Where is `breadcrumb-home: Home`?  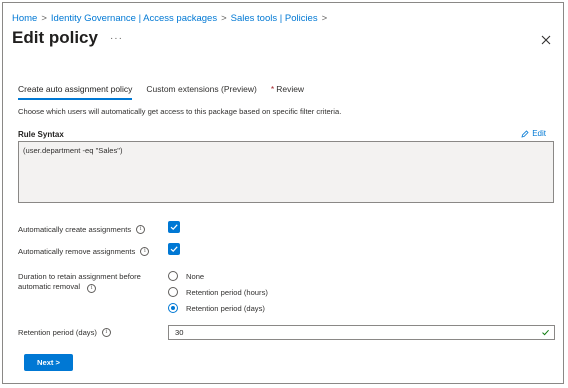 breadcrumb-home: Home is located at coordinates (24, 18).